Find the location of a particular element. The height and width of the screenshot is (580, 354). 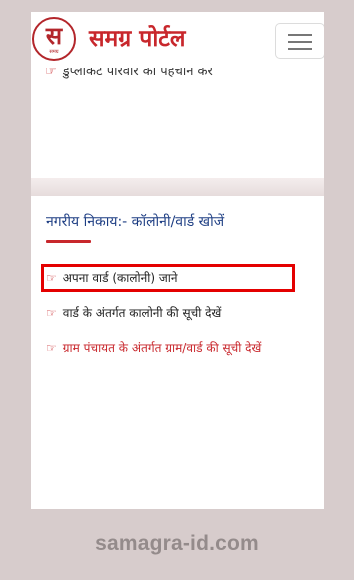

site-header: स समग्र समग्र पोर्टल is located at coordinates (177, 39).